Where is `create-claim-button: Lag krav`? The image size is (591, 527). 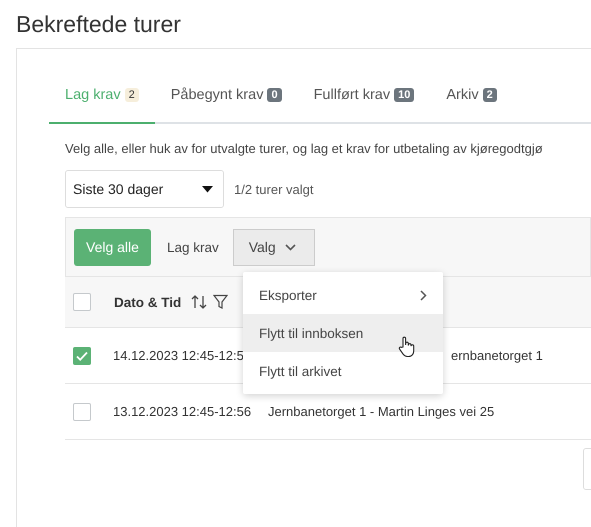
create-claim-button: Lag krav is located at coordinates (192, 247).